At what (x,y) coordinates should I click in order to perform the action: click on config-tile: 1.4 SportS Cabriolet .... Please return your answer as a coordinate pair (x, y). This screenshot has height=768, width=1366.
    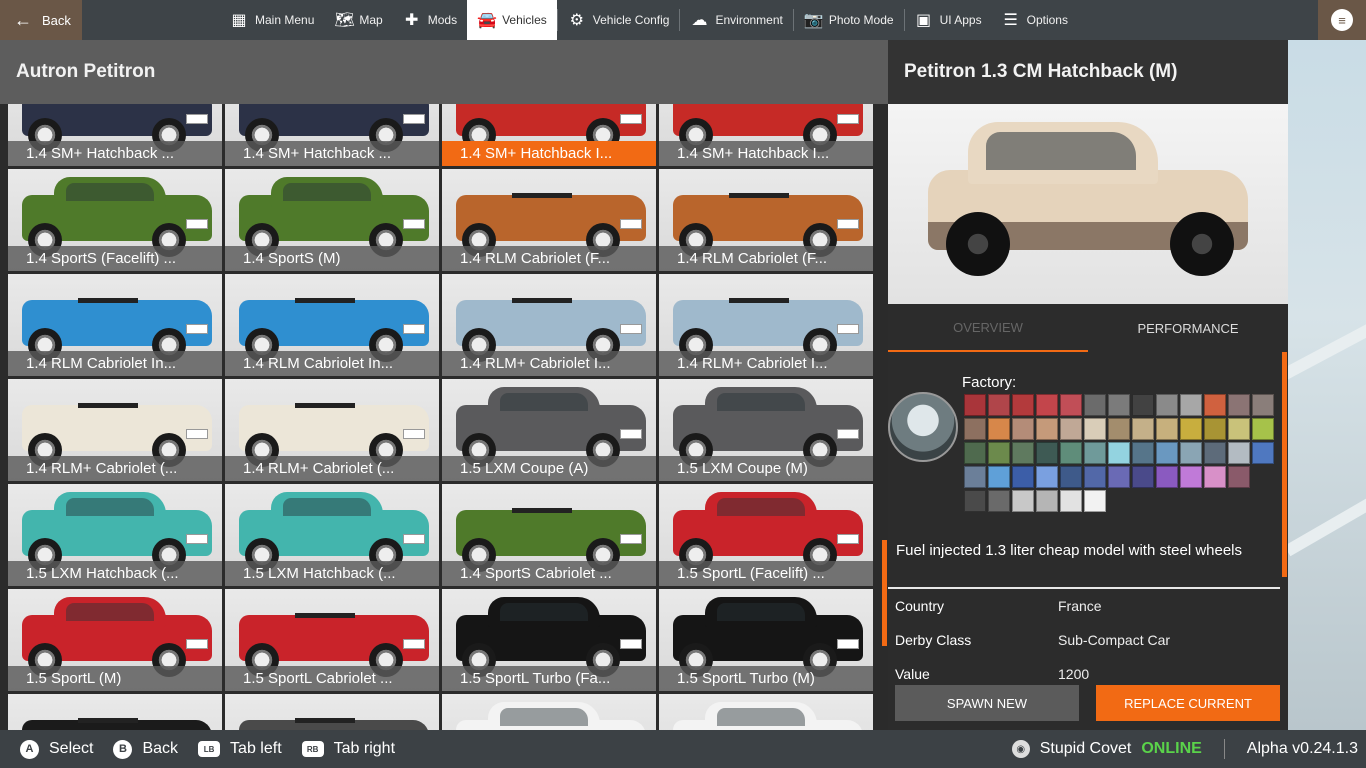
    Looking at the image, I should click on (549, 535).